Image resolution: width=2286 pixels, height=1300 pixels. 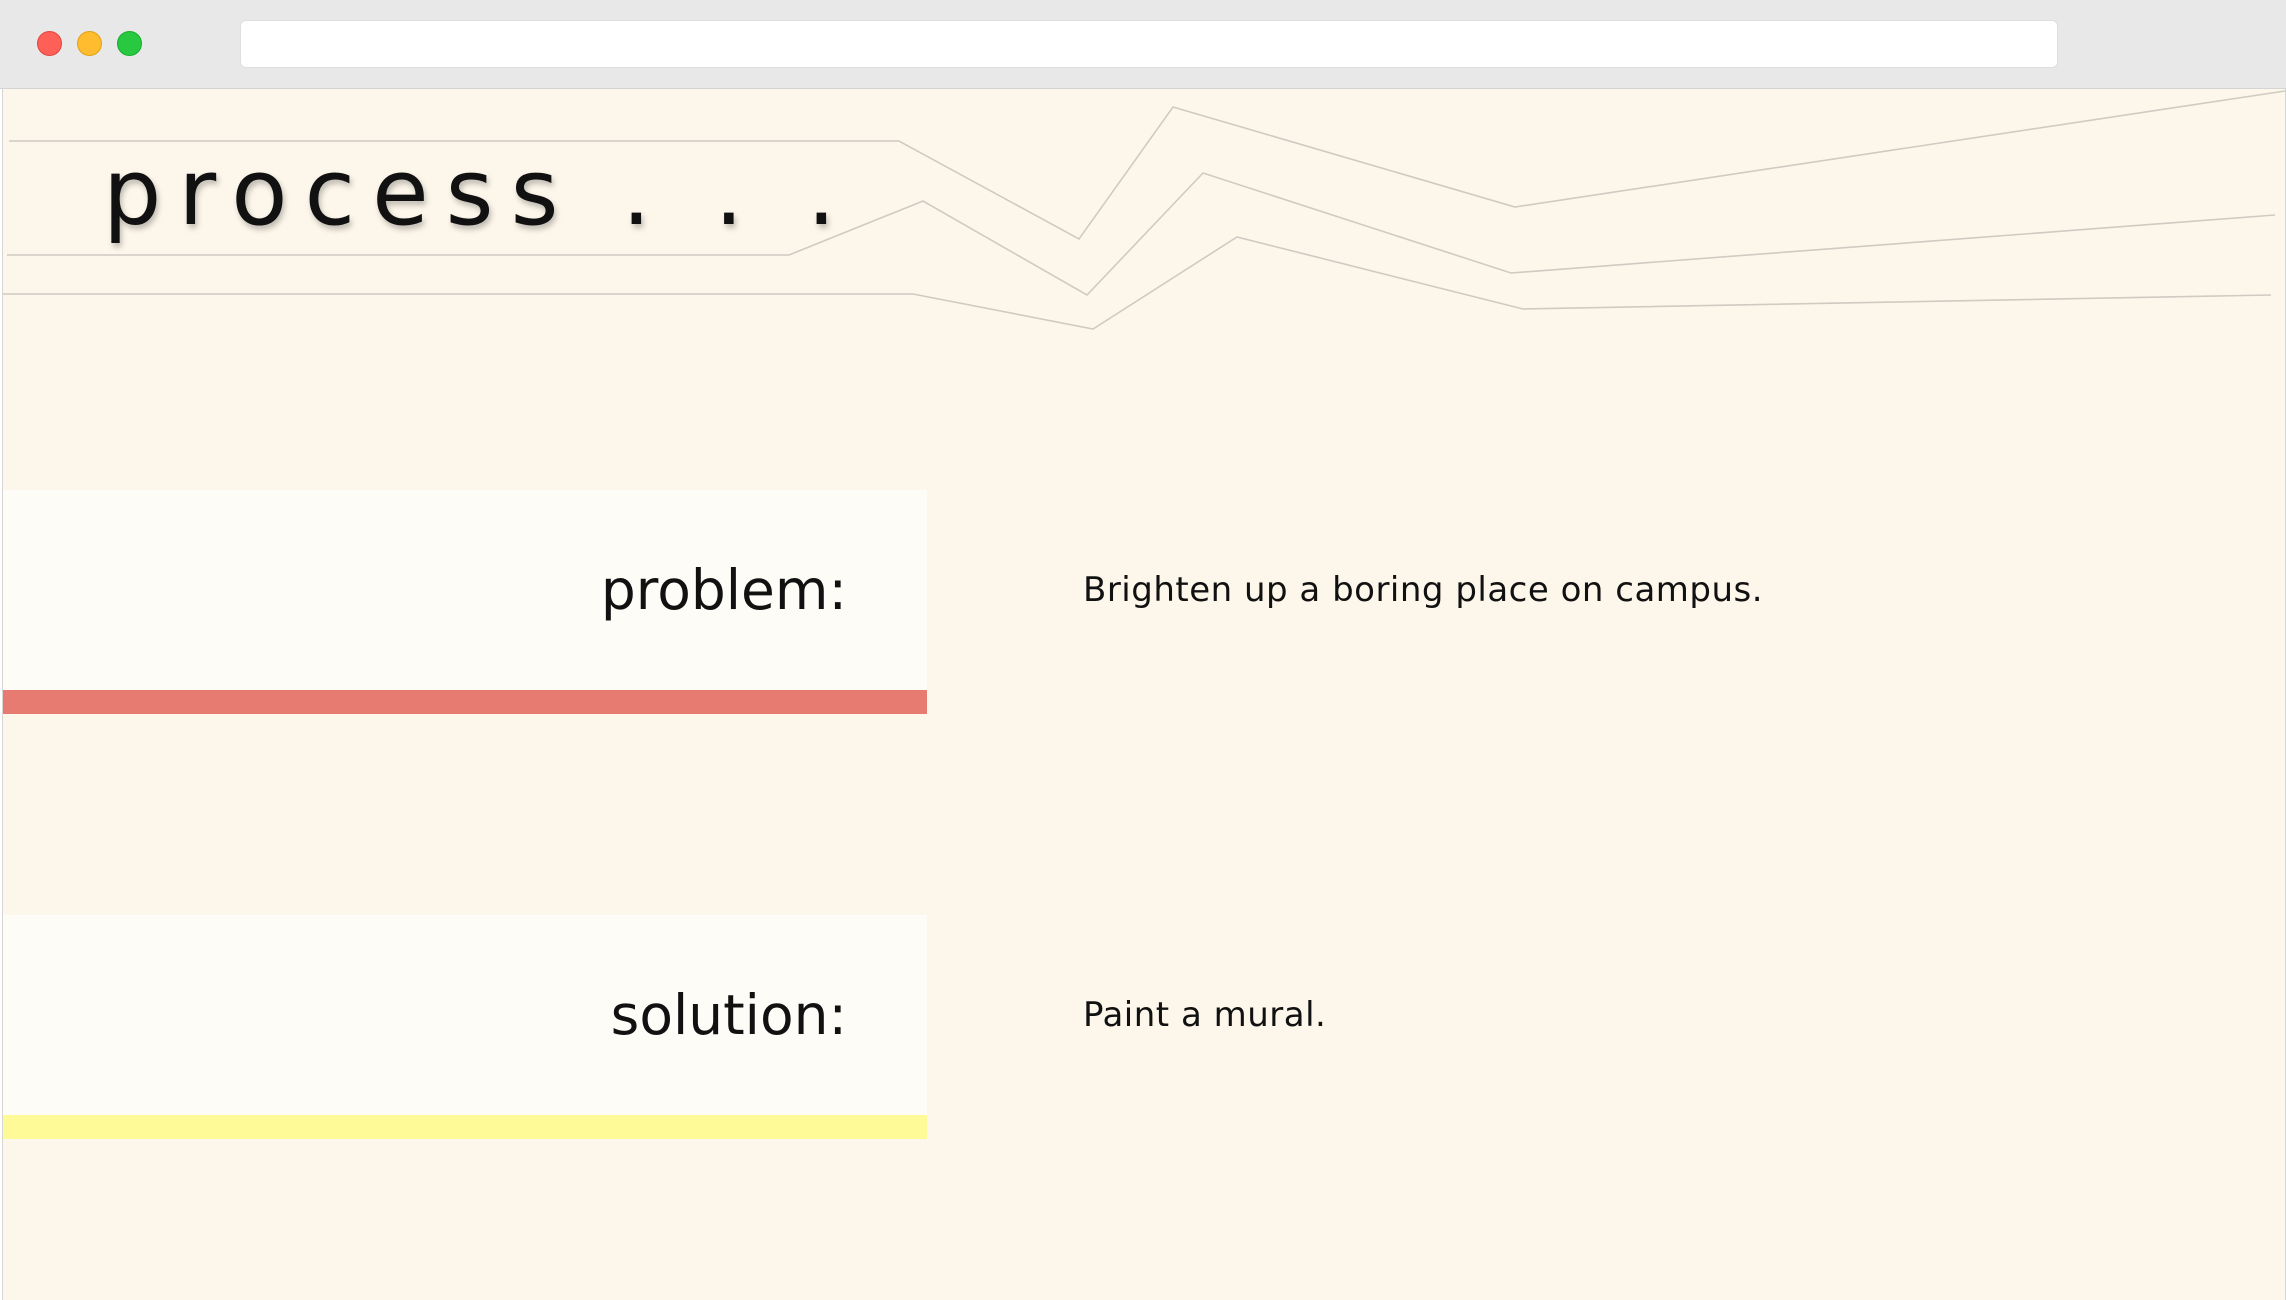 What do you see at coordinates (478, 192) in the screenshot?
I see `page-title: process . . .` at bounding box center [478, 192].